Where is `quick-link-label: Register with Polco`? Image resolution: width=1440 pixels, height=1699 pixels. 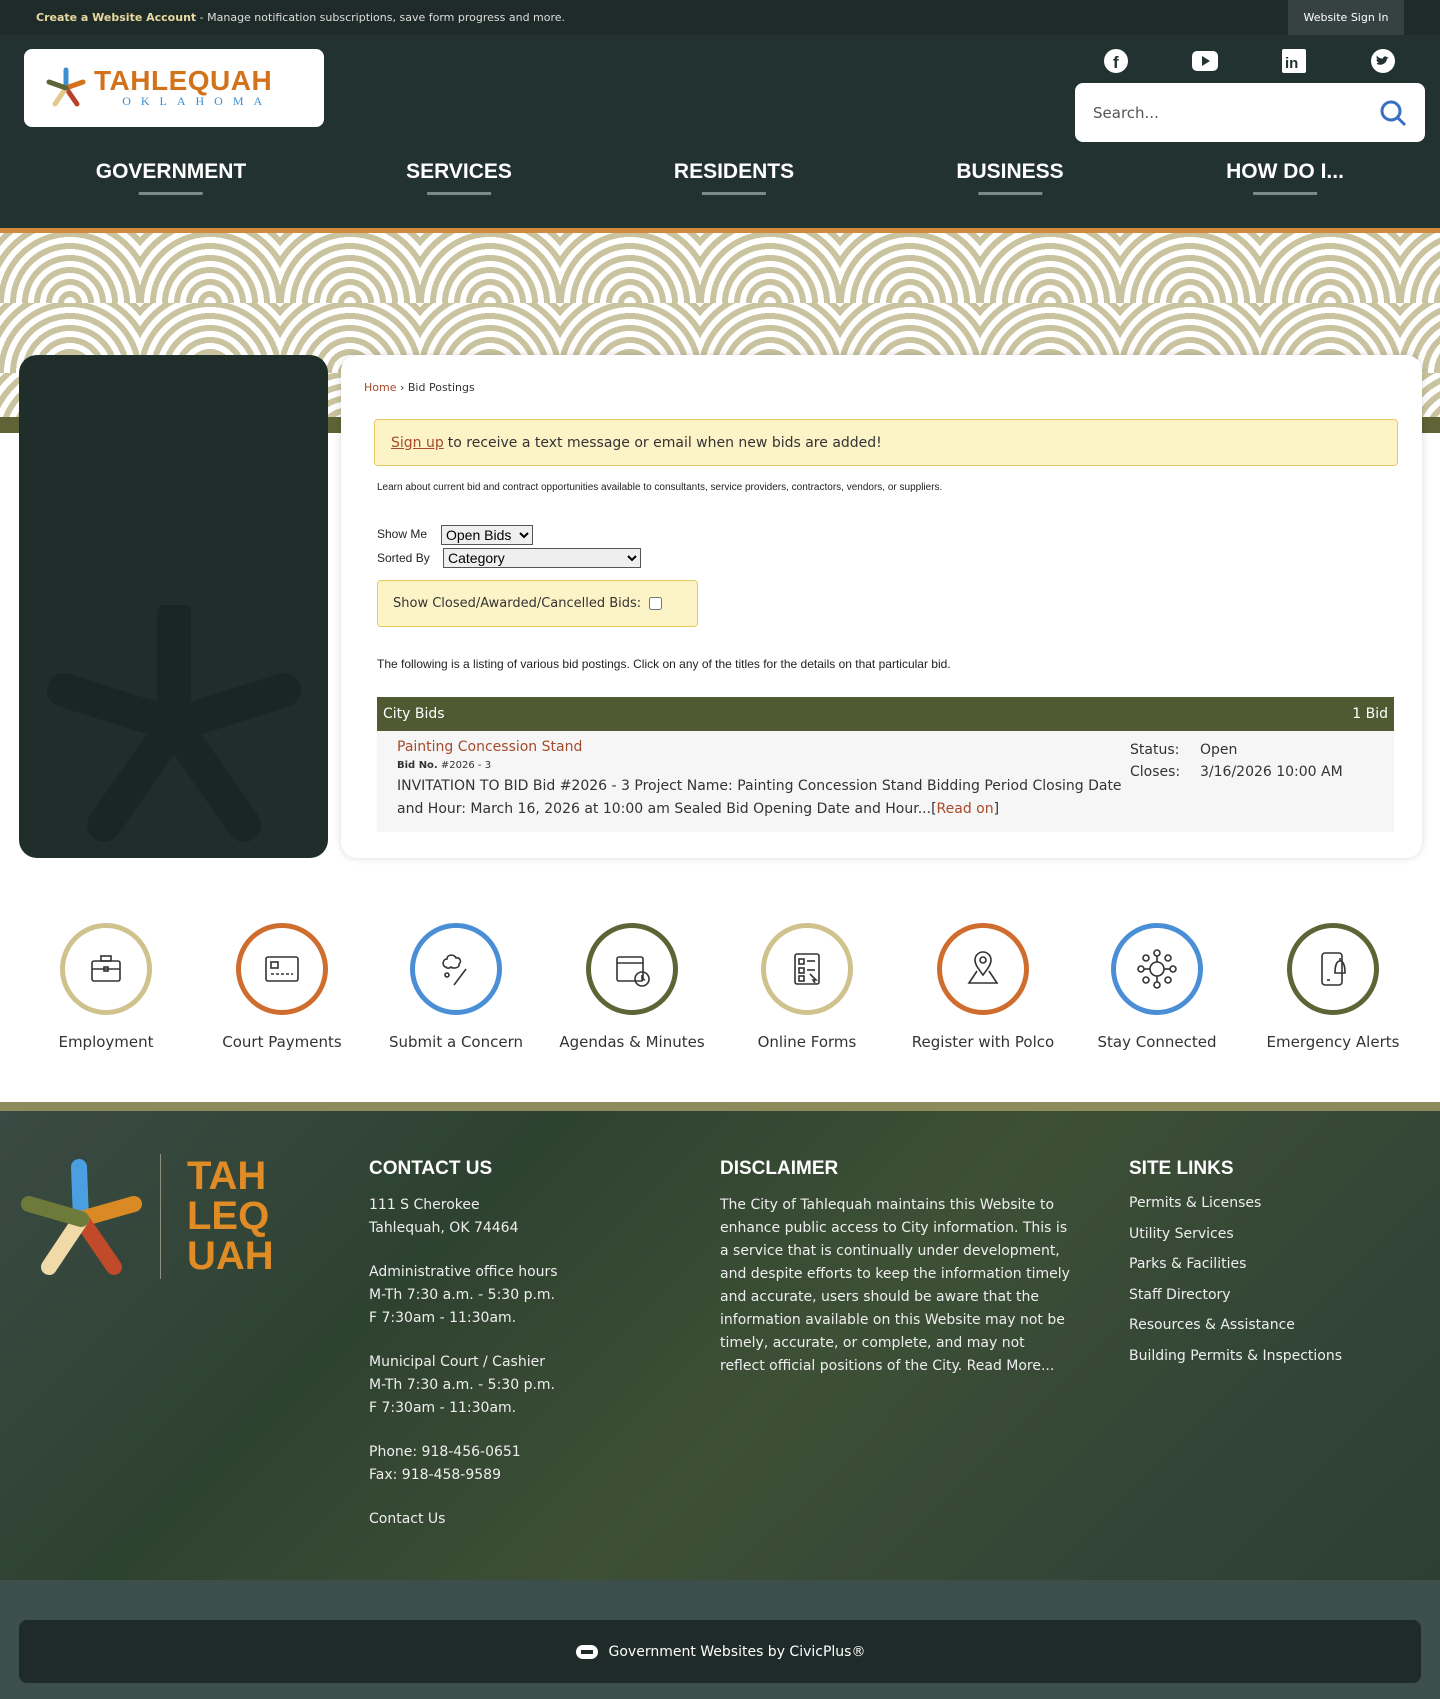
quick-link-label: Register with Polco is located at coordinates (983, 1042).